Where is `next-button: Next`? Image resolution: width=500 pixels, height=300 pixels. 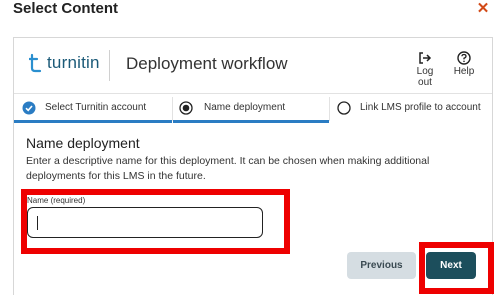 next-button: Next is located at coordinates (451, 265).